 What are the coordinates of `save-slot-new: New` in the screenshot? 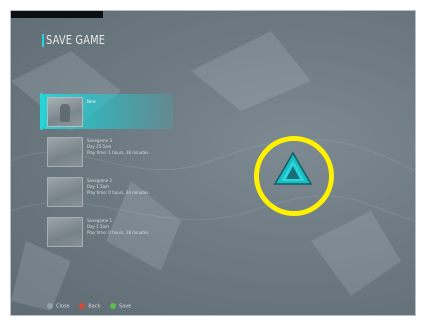 It's located at (106, 111).